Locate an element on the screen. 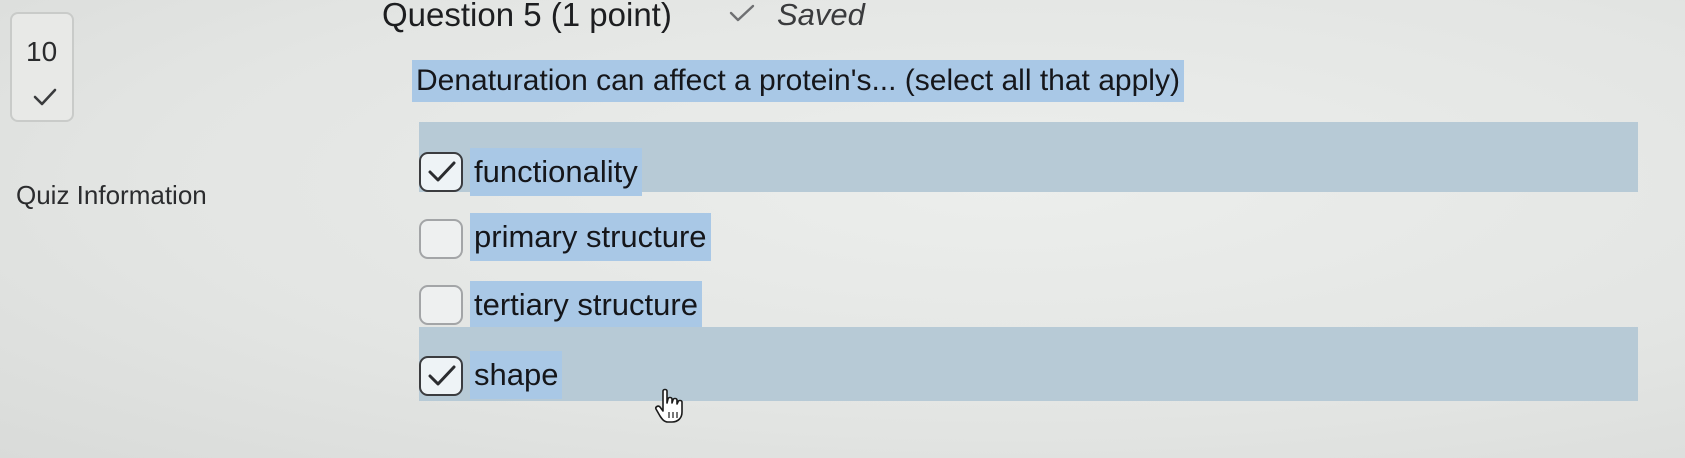 Image resolution: width=1685 pixels, height=458 pixels. answer-label: shape is located at coordinates (516, 375).